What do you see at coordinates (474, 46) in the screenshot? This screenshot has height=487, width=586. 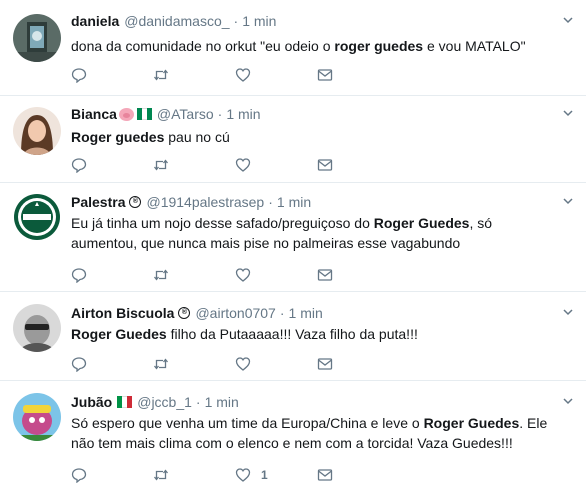 I see `tweet-text-part: e vou MATALO"` at bounding box center [474, 46].